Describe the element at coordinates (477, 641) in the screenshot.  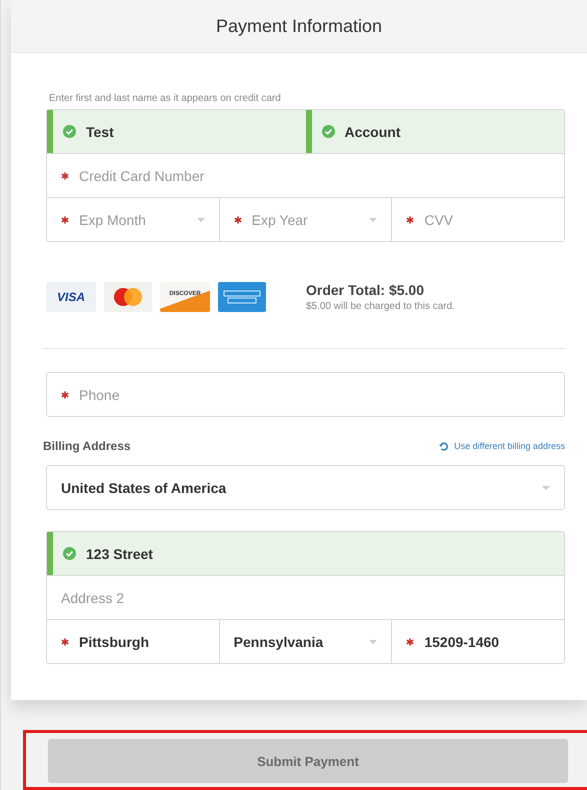
I see `input-field: 15209-1460` at that location.